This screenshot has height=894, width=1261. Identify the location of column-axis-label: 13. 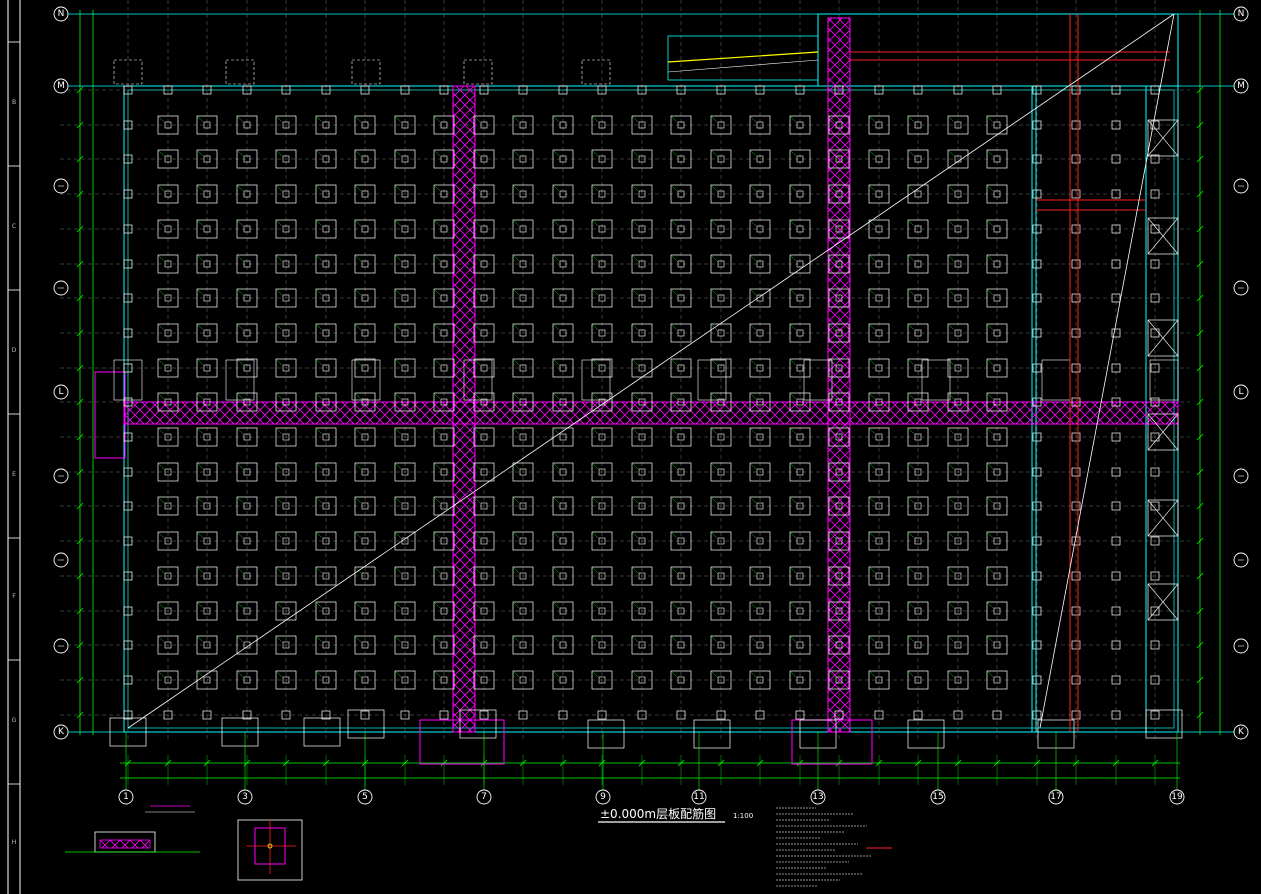
(817, 797).